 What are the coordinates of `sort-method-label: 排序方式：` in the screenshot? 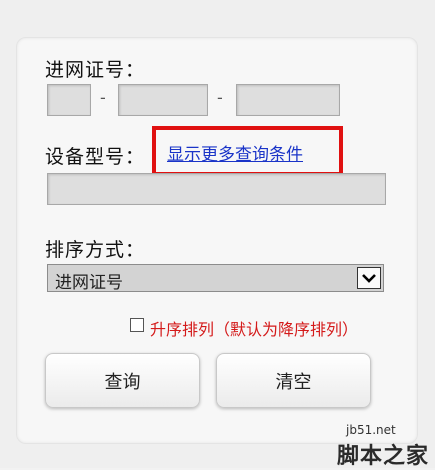 It's located at (95, 250).